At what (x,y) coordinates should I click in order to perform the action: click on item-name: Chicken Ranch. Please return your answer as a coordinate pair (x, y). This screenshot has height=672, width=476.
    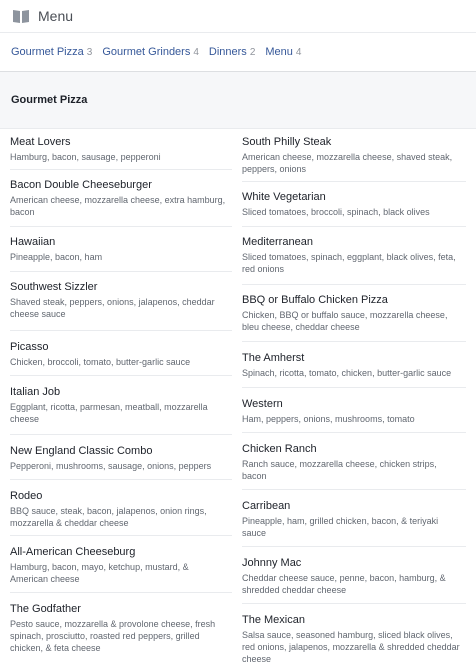
    Looking at the image, I should click on (279, 449).